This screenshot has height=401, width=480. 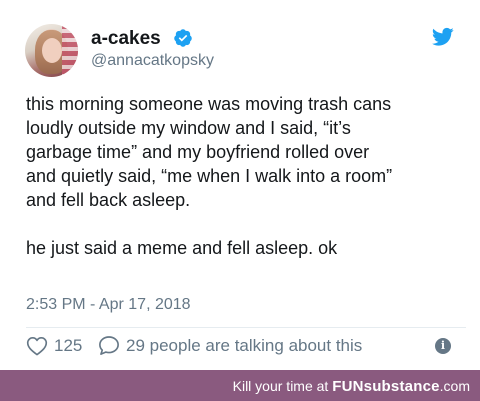 What do you see at coordinates (443, 346) in the screenshot?
I see `info-icon: i` at bounding box center [443, 346].